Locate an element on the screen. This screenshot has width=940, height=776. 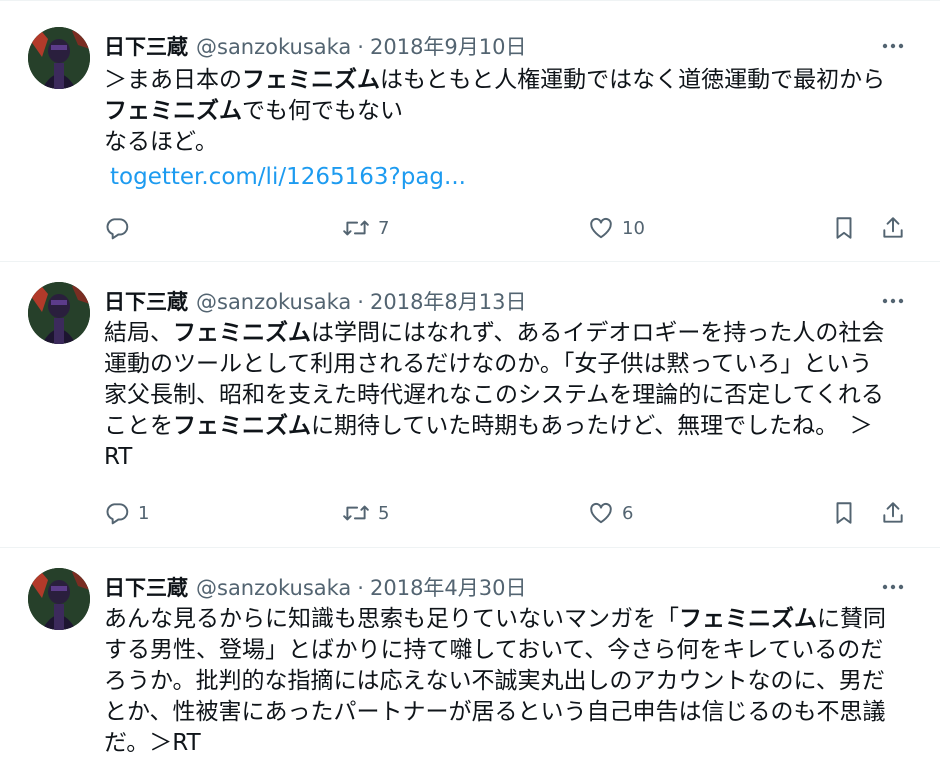
like-count: 10 is located at coordinates (633, 228).